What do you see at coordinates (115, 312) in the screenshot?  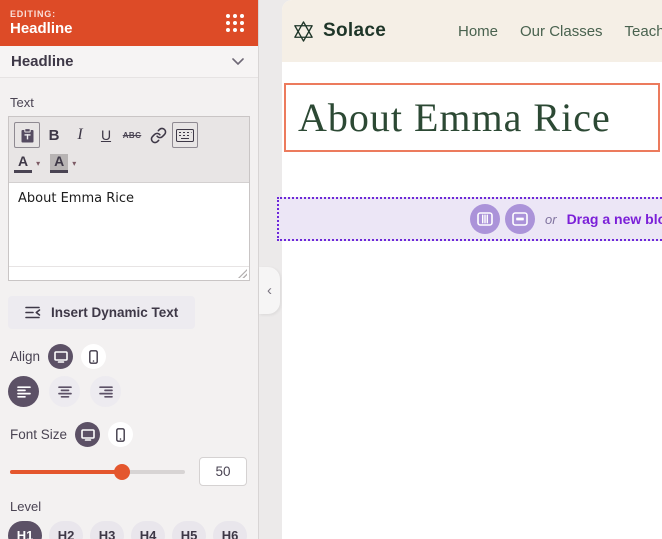 I see `insert-dynamic-text-label: Insert Dynamic Text` at bounding box center [115, 312].